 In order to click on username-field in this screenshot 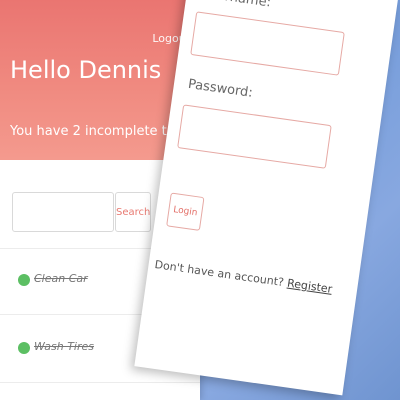, I will do `click(267, 43)`.